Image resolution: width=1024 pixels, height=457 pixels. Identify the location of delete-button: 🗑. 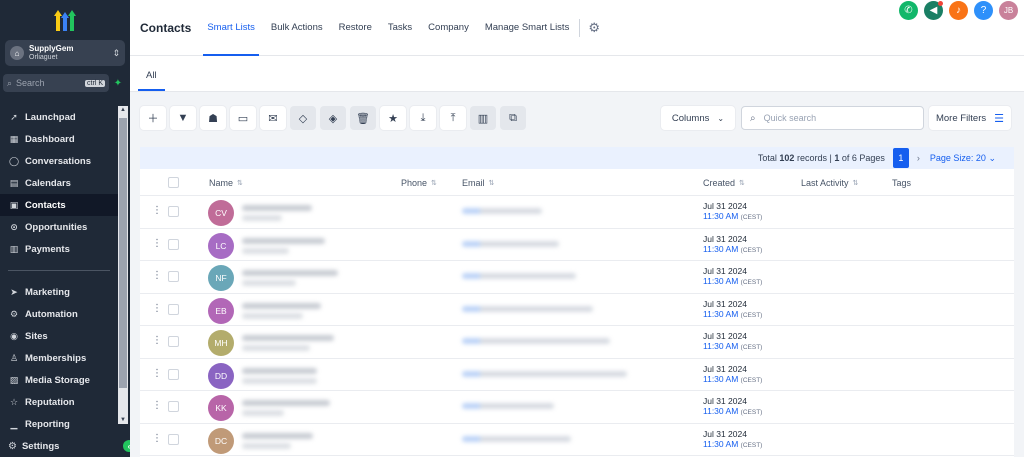
(363, 118).